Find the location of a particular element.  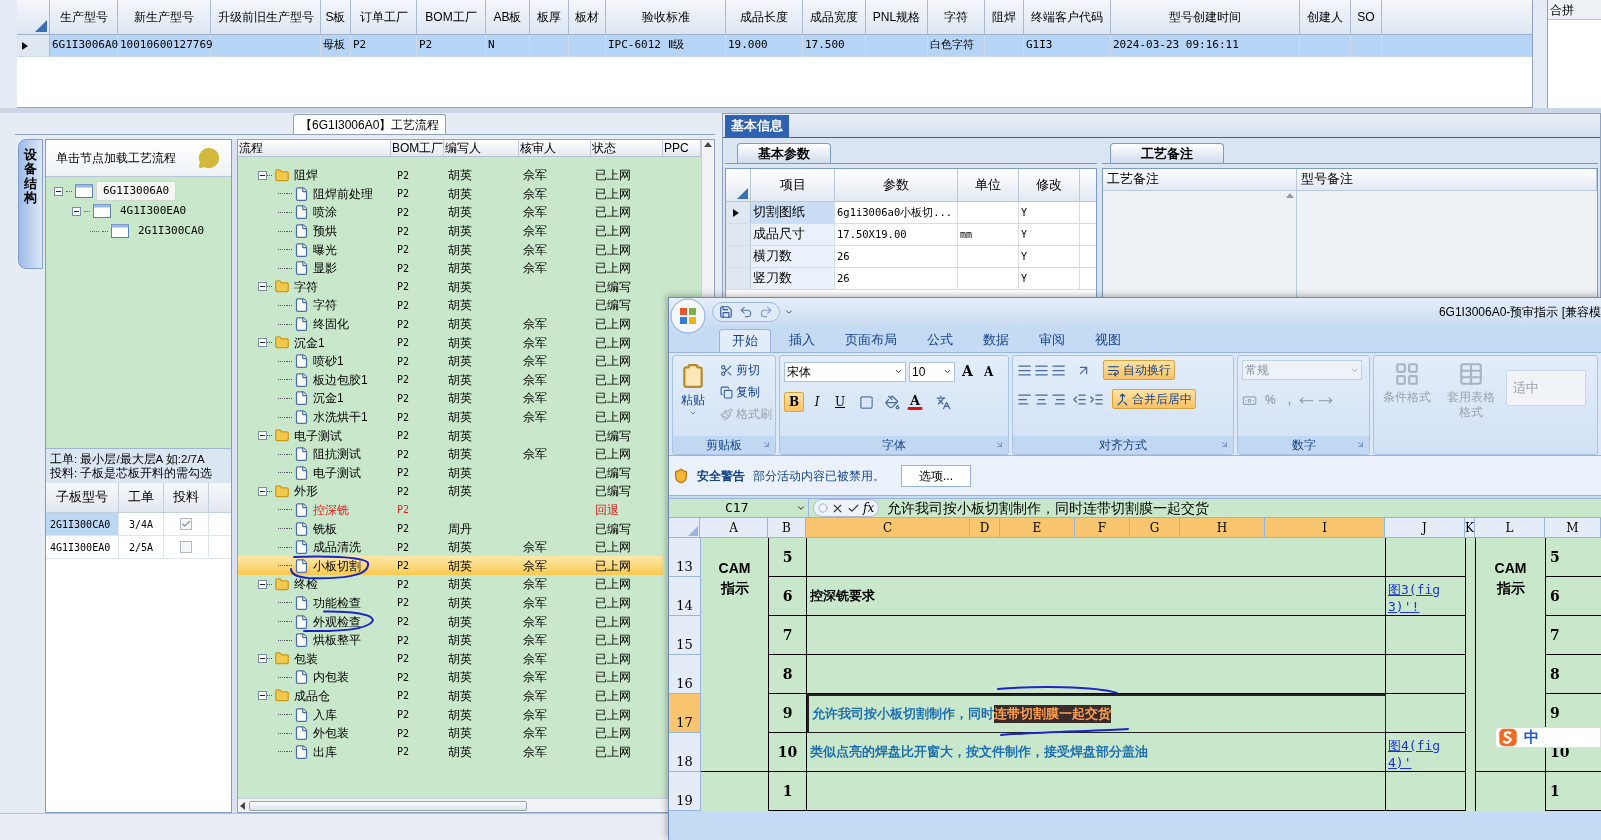

select-all-icon is located at coordinates (742, 193).